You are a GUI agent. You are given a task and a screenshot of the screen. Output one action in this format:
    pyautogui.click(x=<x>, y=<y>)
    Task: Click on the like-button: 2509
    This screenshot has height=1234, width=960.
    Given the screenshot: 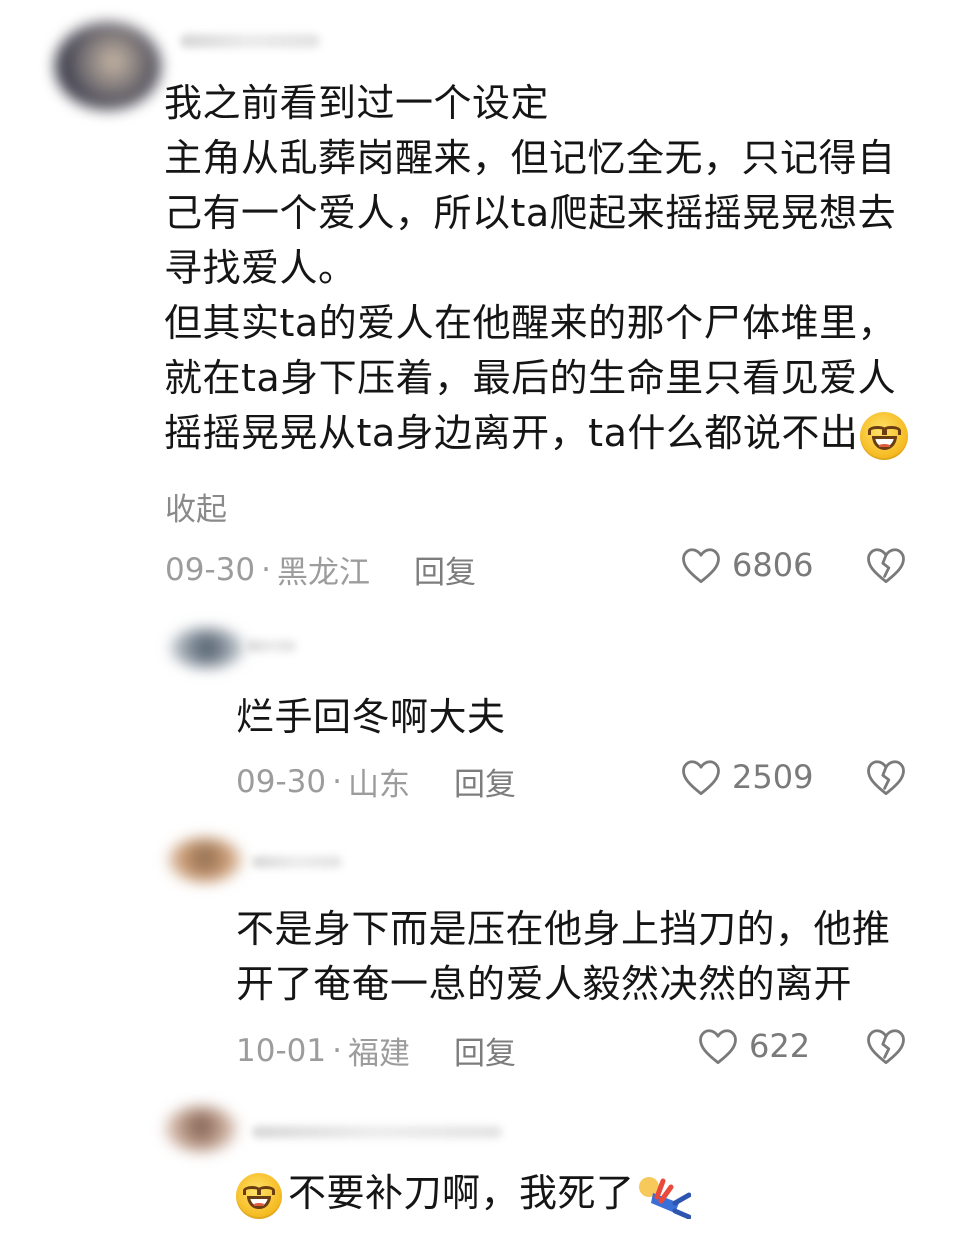 What is the action you would take?
    pyautogui.click(x=746, y=777)
    